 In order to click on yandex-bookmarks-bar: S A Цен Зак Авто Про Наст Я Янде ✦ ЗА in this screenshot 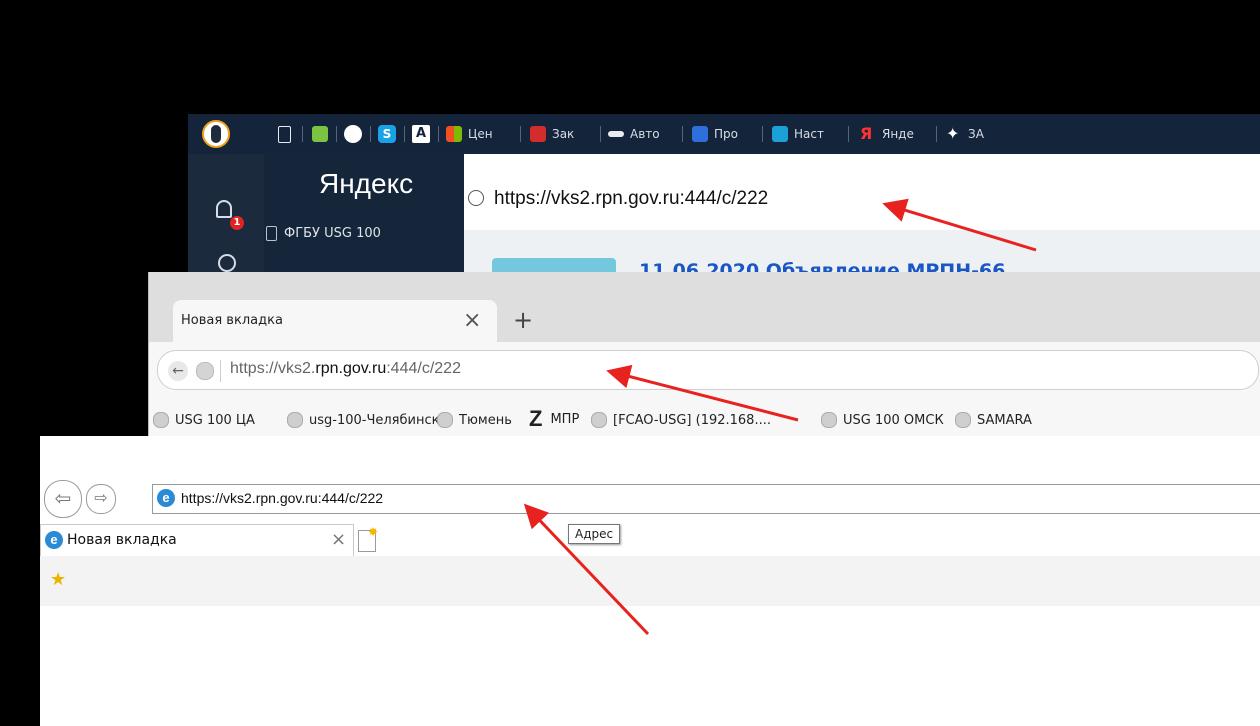, I will do `click(724, 134)`.